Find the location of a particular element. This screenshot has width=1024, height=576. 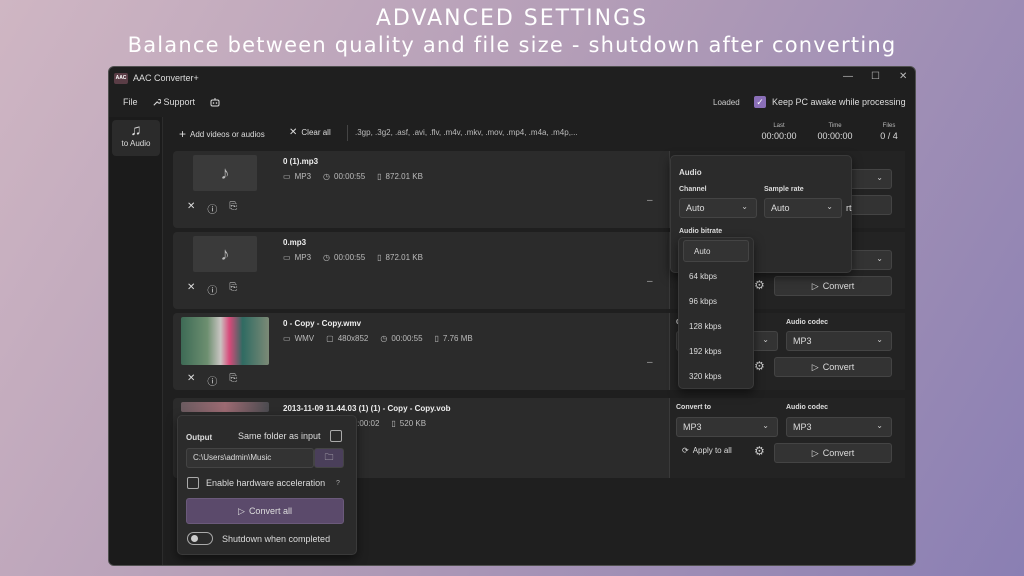

bitrate-option: 128 kbps is located at coordinates (714, 327).